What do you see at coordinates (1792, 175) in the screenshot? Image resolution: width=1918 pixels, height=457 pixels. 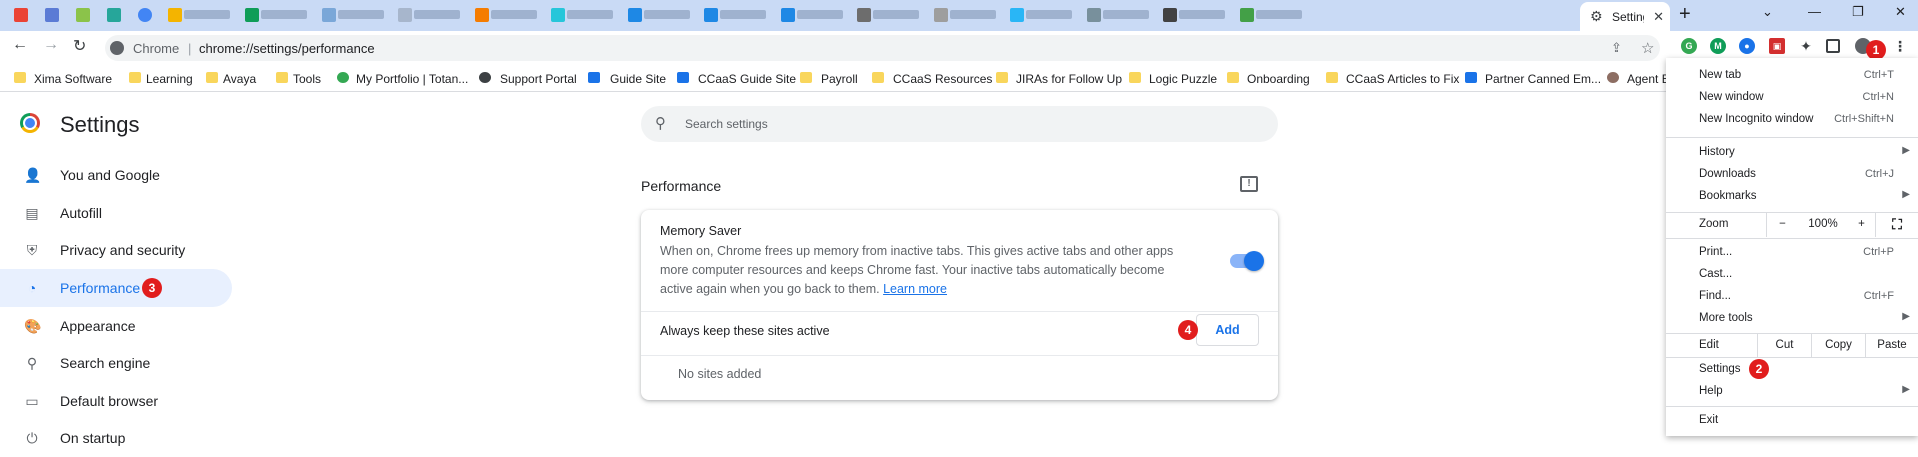 I see `menu-item-downloads: Downloads Ctrl+J` at bounding box center [1792, 175].